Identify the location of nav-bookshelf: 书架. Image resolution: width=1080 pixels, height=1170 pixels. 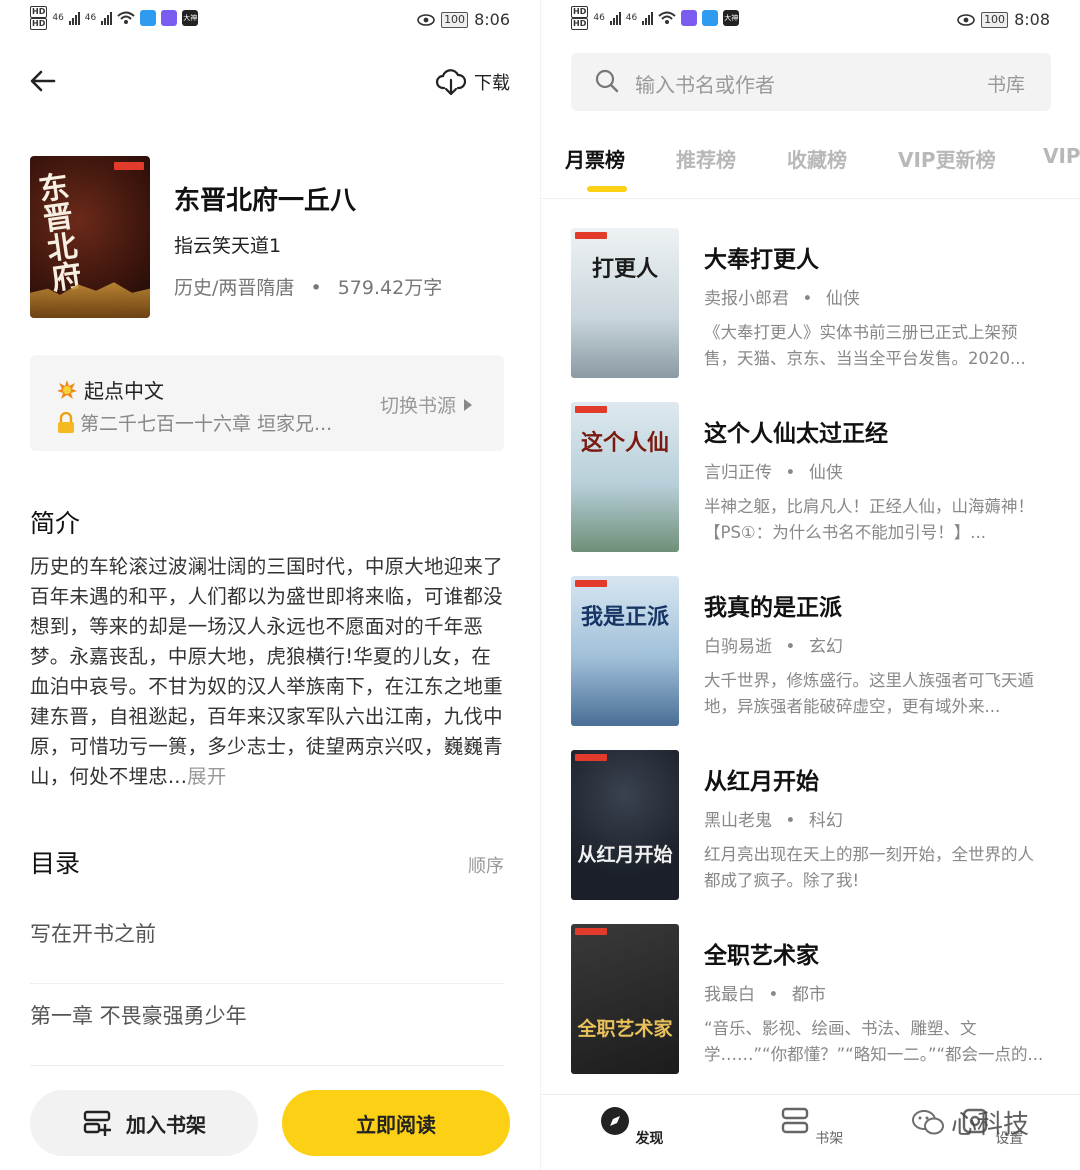
(811, 1126).